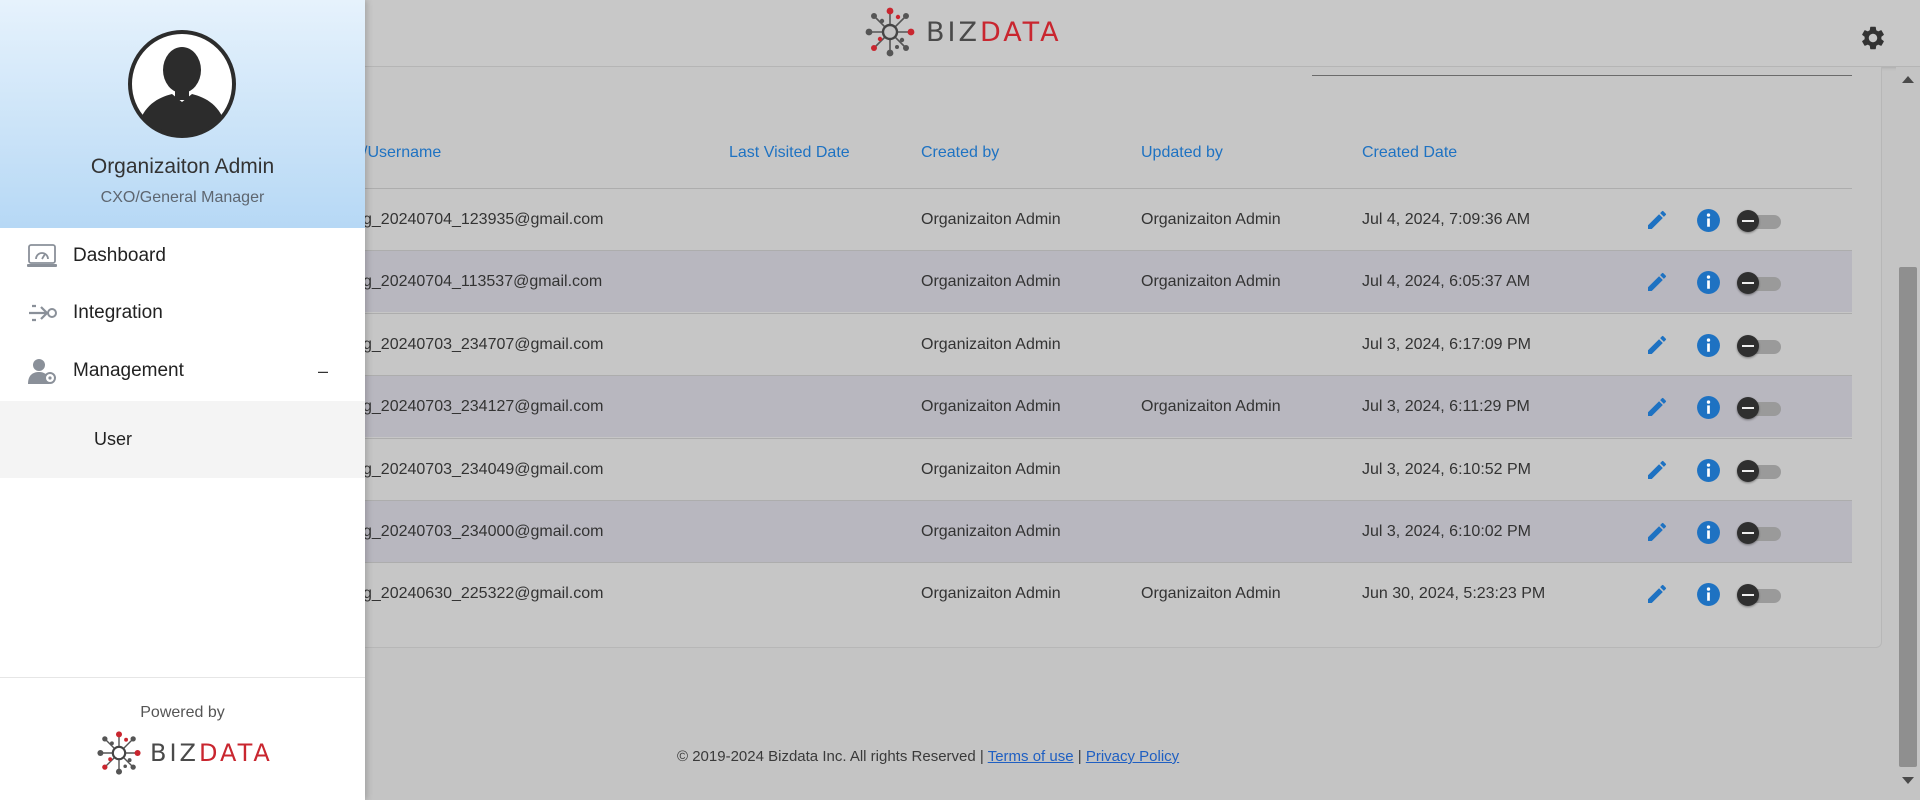  What do you see at coordinates (1446, 344) in the screenshot?
I see `cell-created-date: Jul 3, 2024, 6:17:09 PM` at bounding box center [1446, 344].